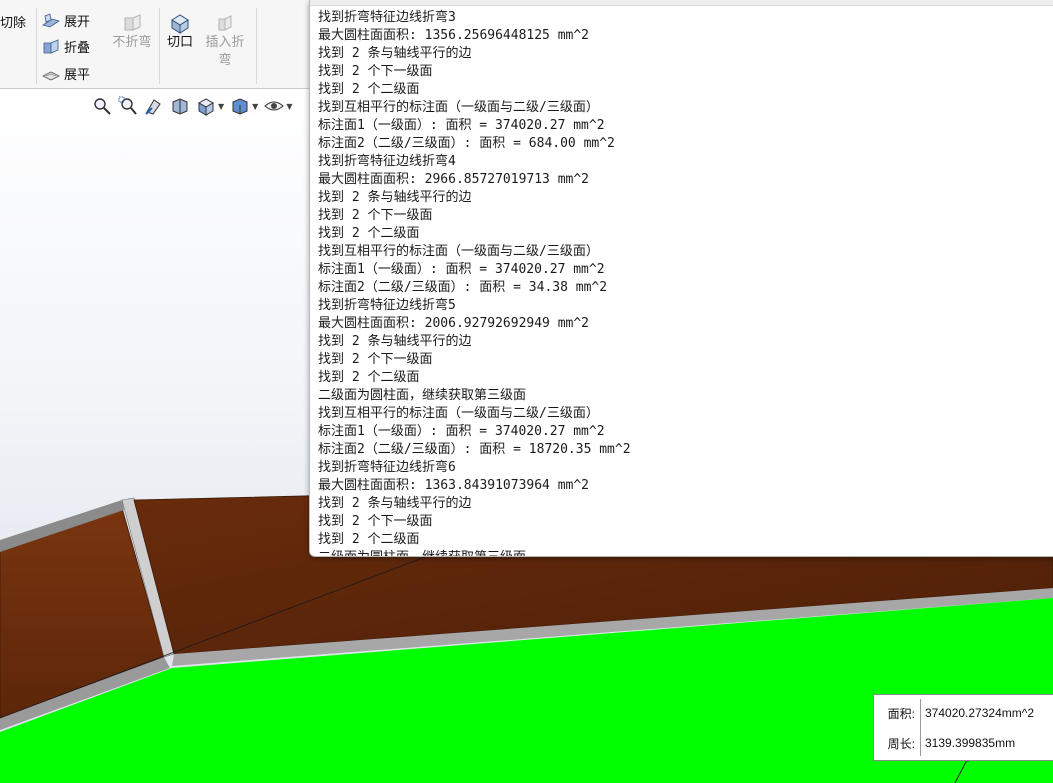  What do you see at coordinates (221, 106) in the screenshot?
I see `view-orientation-dropdown-icon: ▼` at bounding box center [221, 106].